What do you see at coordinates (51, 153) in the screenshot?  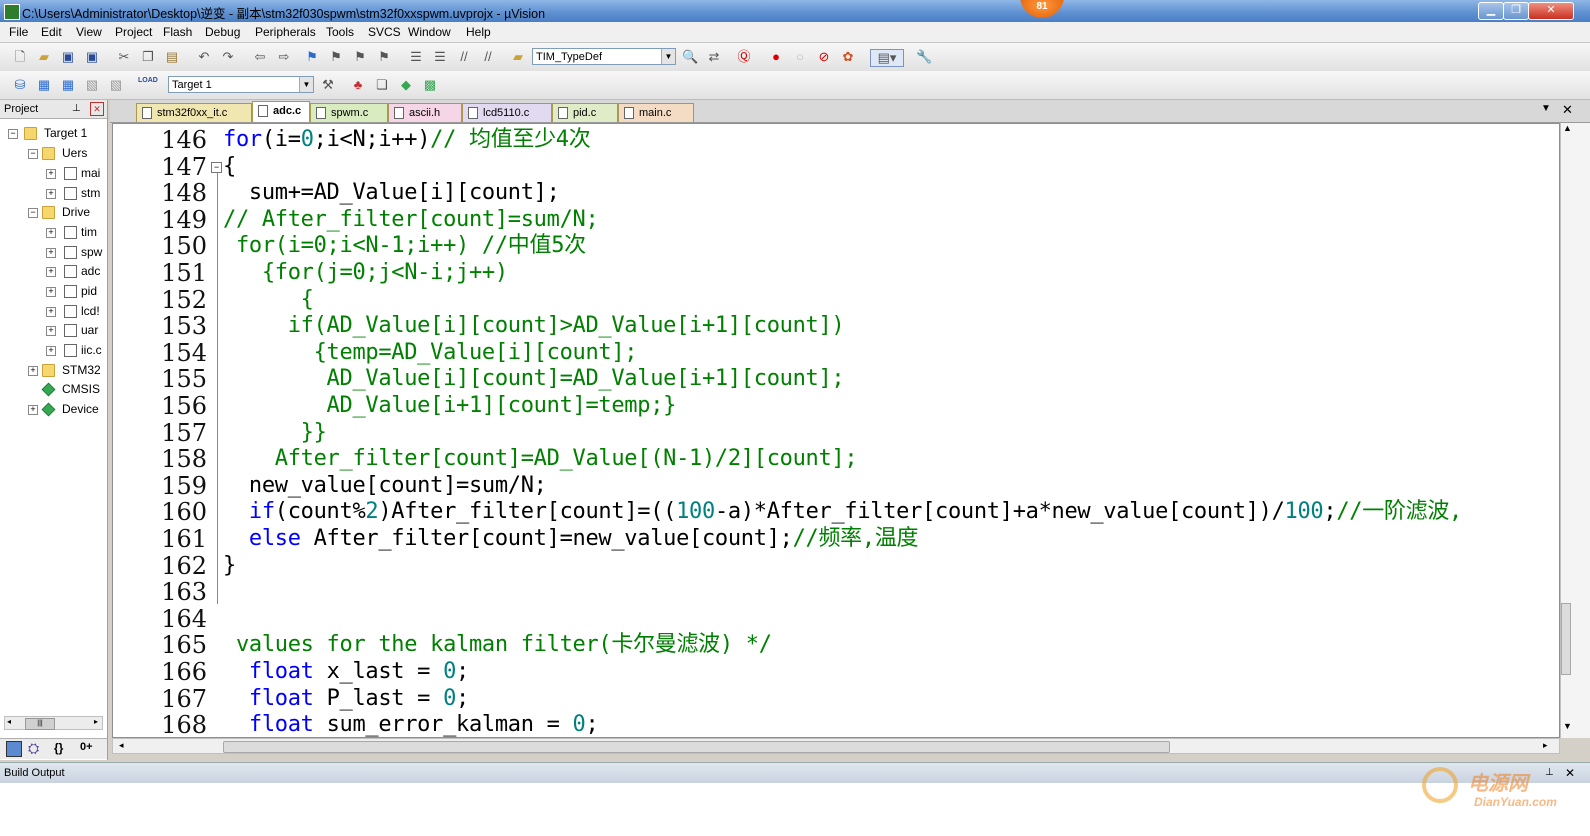 I see `tree-item-group: − Uers` at bounding box center [51, 153].